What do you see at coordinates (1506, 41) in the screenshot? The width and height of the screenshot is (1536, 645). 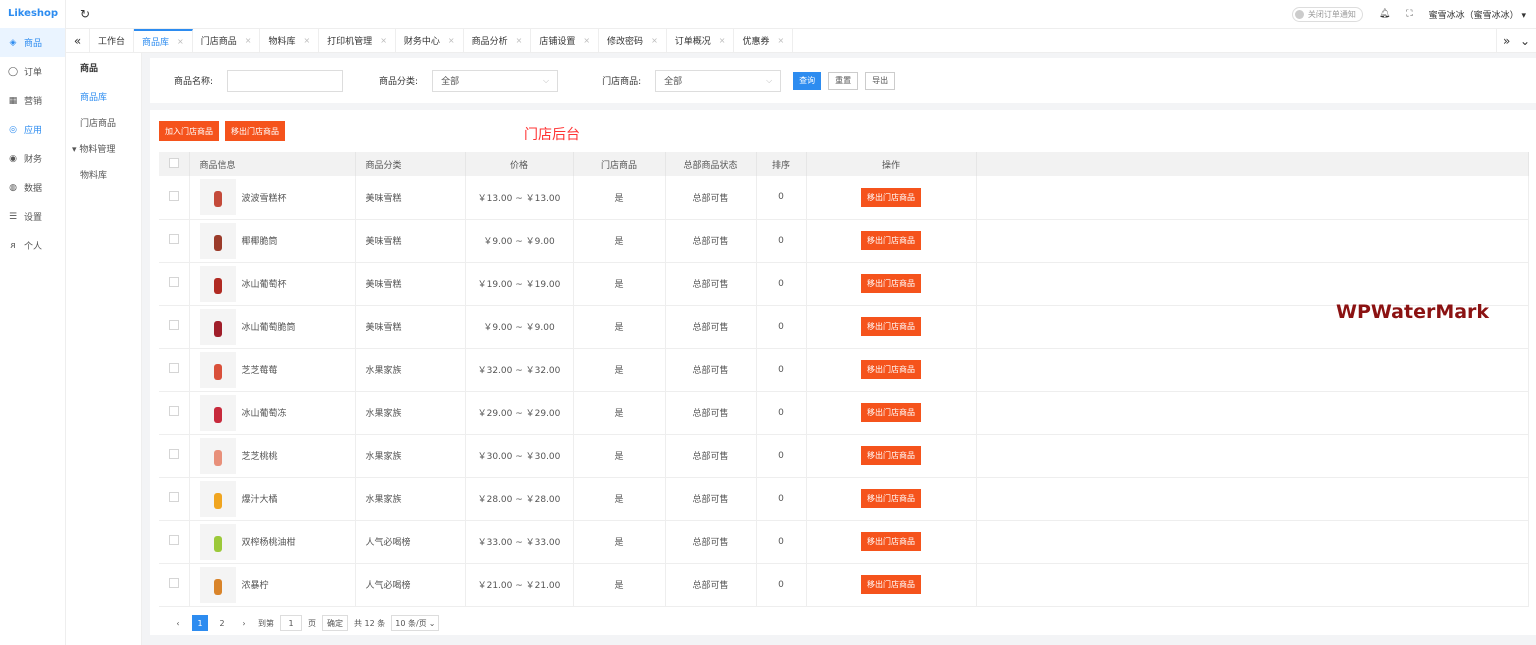 I see `double-chevron-right-icon: »` at bounding box center [1506, 41].